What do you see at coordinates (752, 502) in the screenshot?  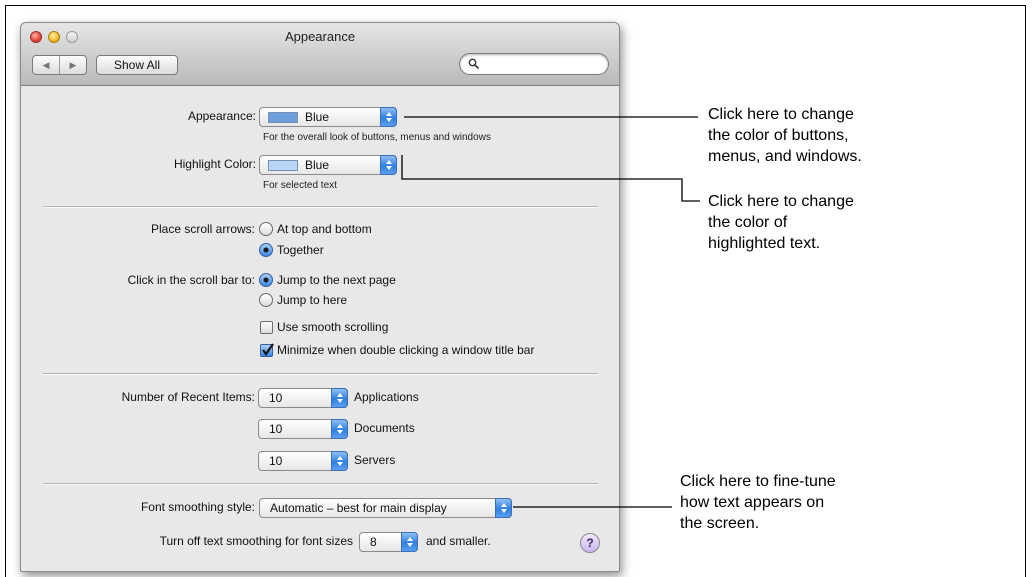 I see `callout-line-text: how text appears on` at bounding box center [752, 502].